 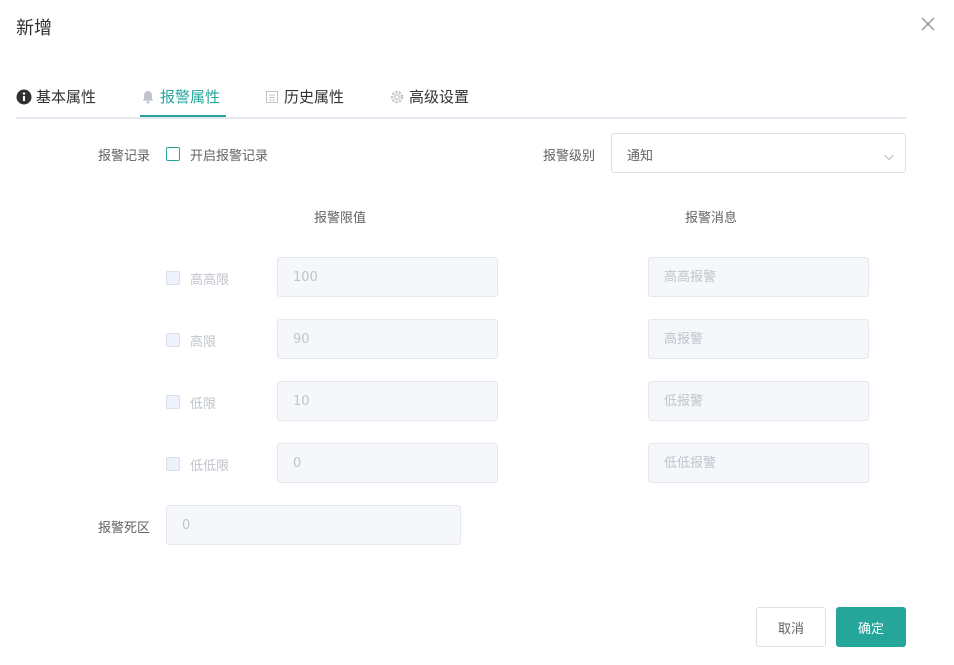 I want to click on hihi-limit-checkbox, so click(x=173, y=278).